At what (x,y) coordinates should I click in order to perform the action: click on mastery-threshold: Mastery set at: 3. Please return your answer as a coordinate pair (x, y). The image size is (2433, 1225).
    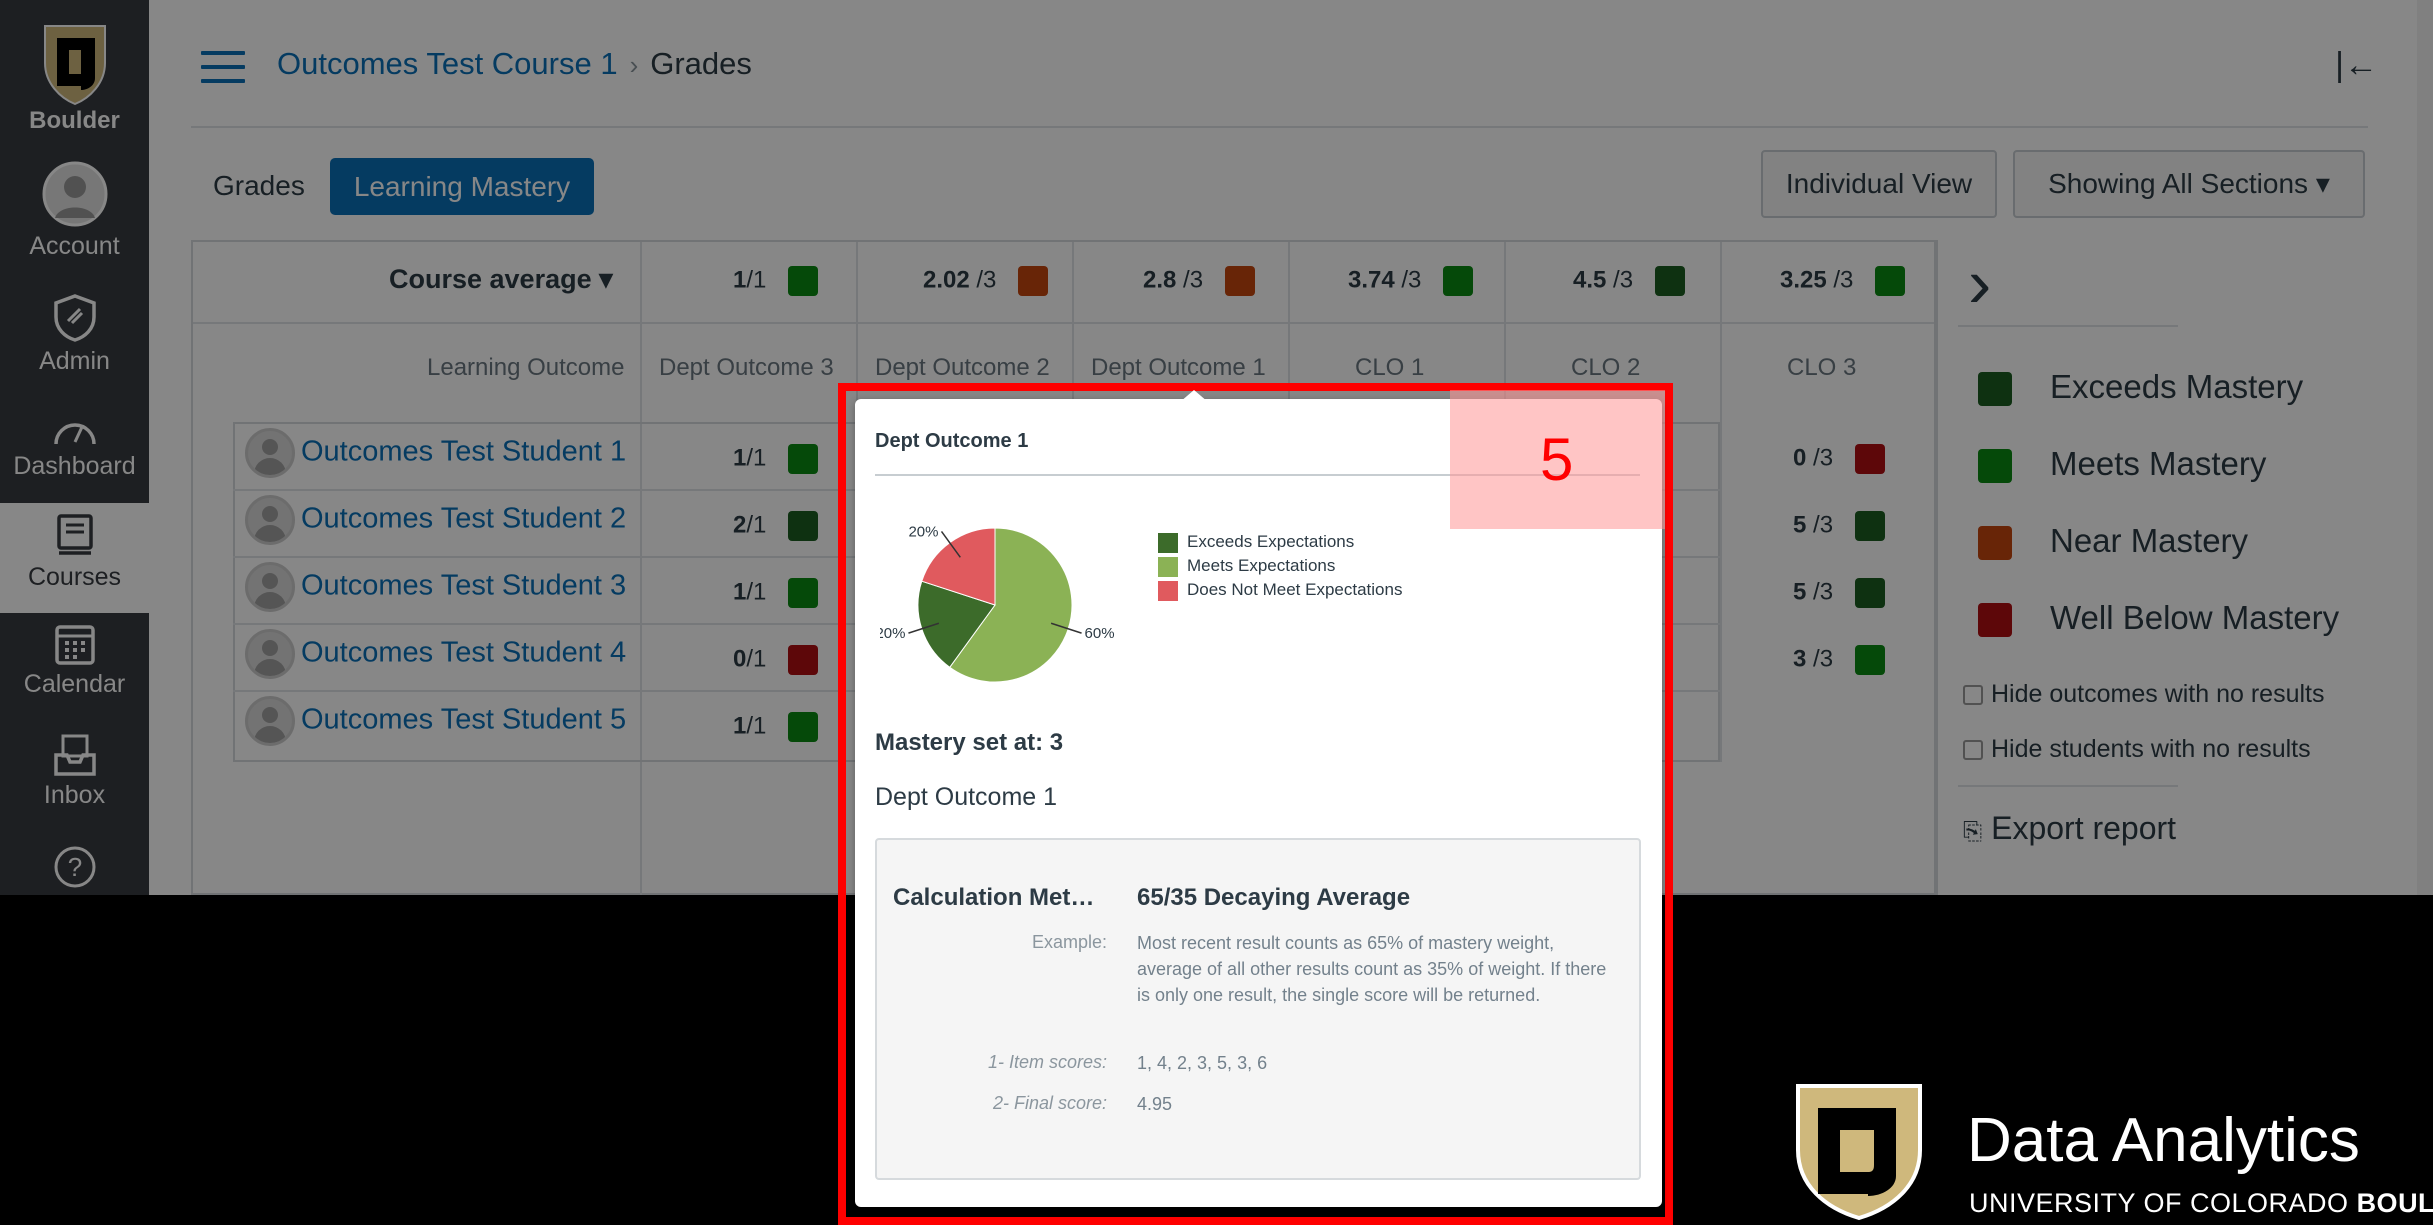
    Looking at the image, I should click on (969, 742).